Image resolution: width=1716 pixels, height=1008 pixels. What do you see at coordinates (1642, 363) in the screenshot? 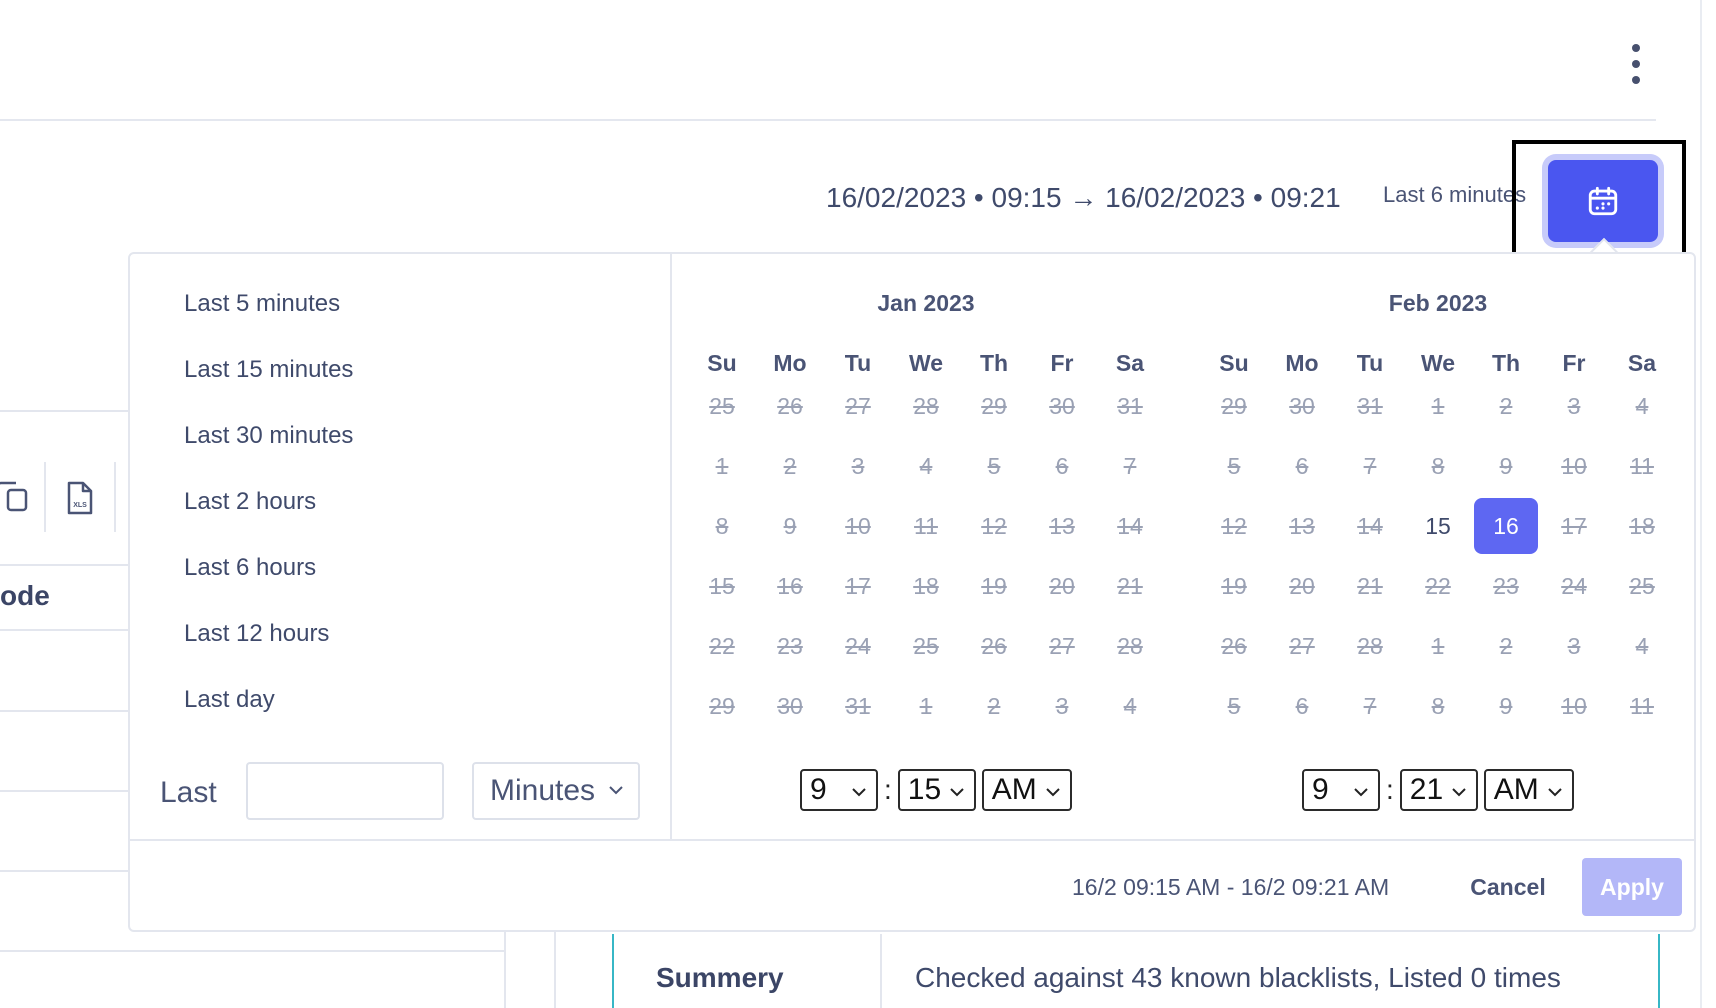
I see `weekday-header: Sa` at bounding box center [1642, 363].